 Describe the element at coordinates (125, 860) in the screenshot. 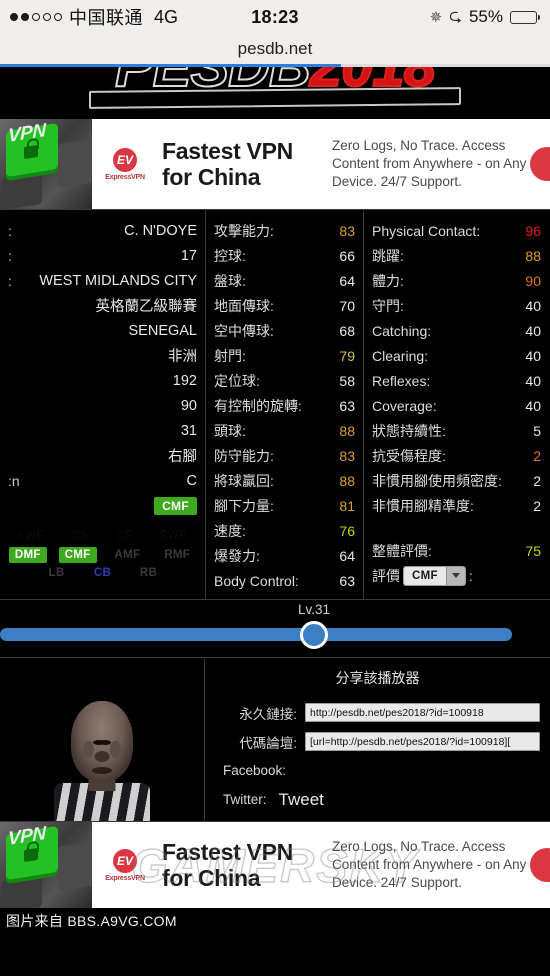

I see `expressvpn-mark-bottom: EV` at that location.